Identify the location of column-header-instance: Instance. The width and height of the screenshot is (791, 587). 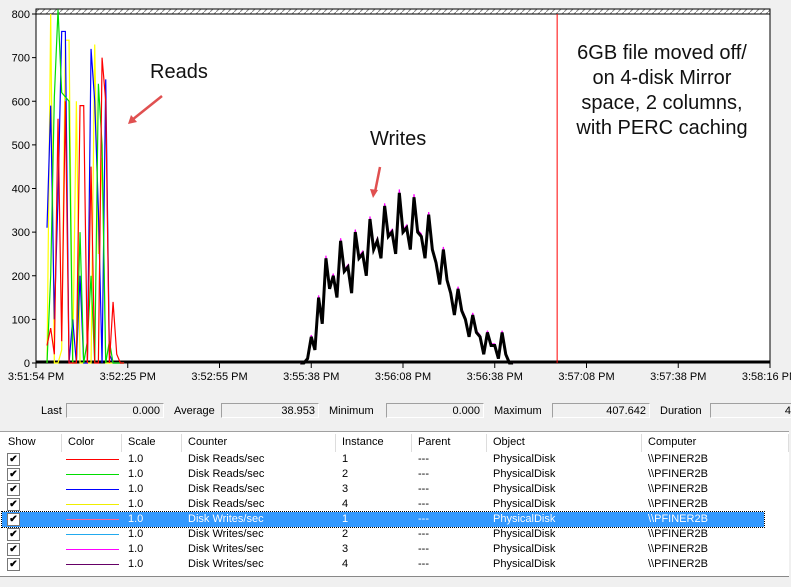
(374, 443).